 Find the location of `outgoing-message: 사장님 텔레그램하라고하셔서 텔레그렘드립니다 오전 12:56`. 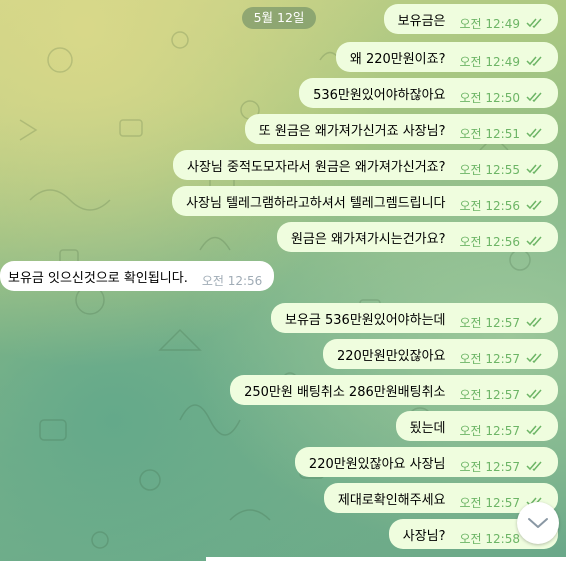

outgoing-message: 사장님 텔레그램하라고하셔서 텔레그렘드립니다 오전 12:56 is located at coordinates (365, 201).